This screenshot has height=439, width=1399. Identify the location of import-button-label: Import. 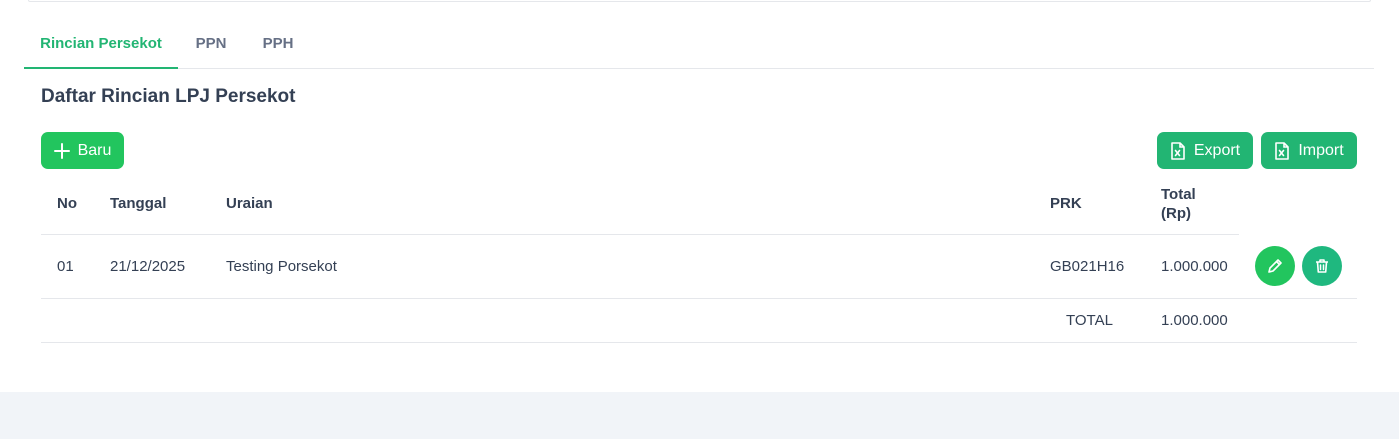
(1321, 150).